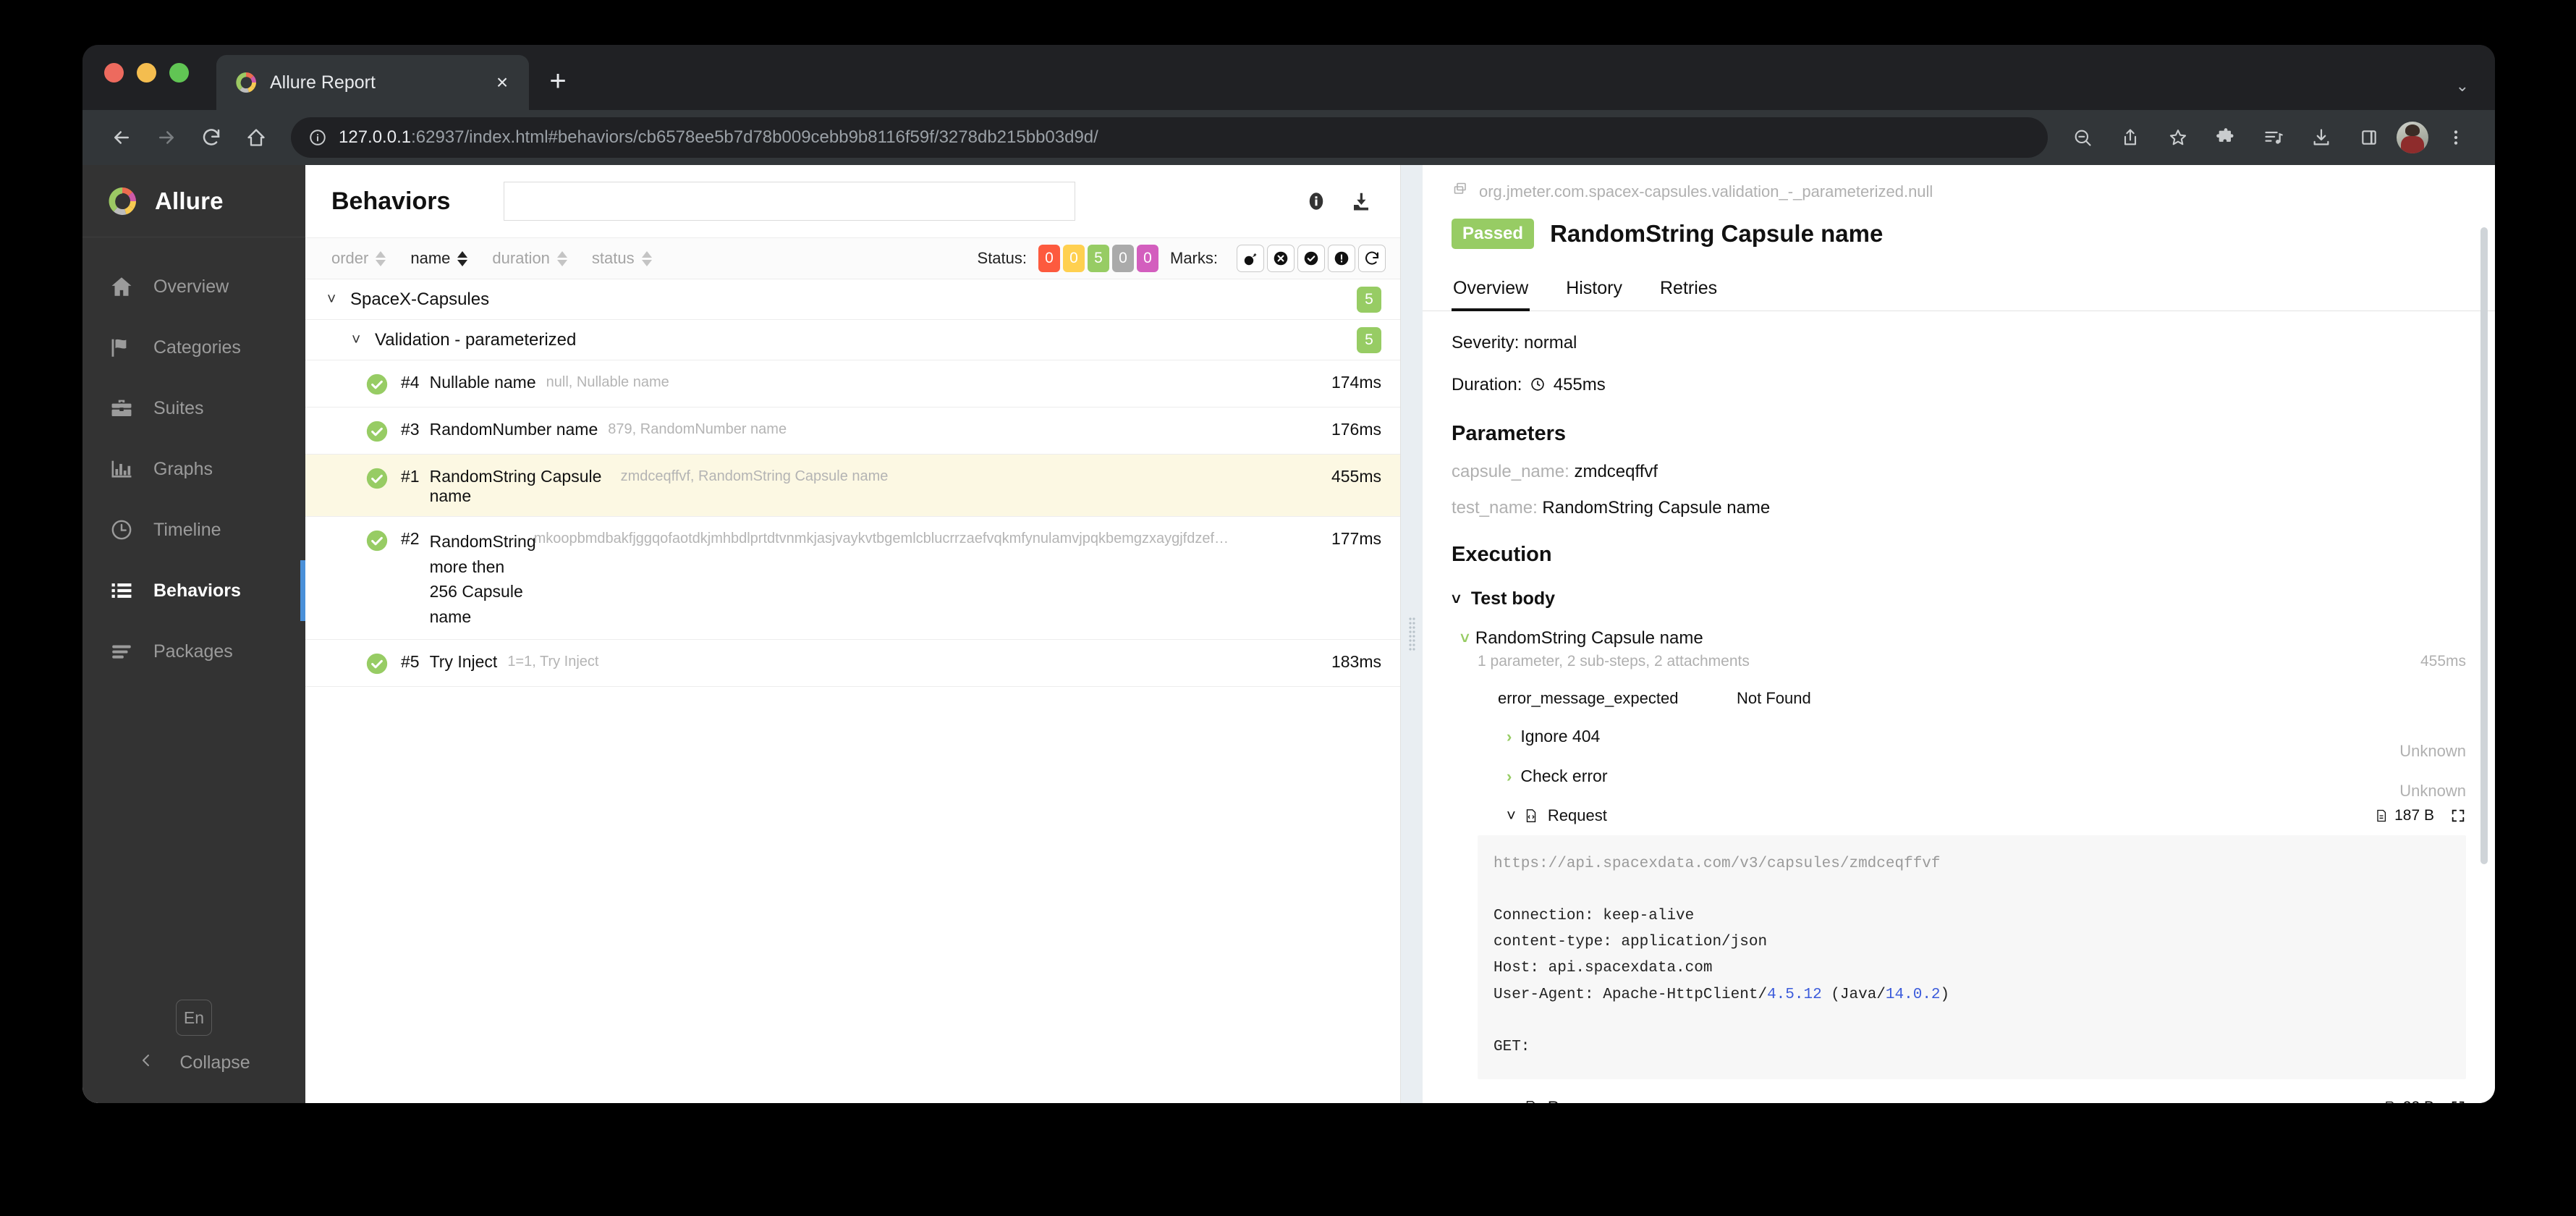  Describe the element at coordinates (1460, 192) in the screenshot. I see `copy-icon` at that location.